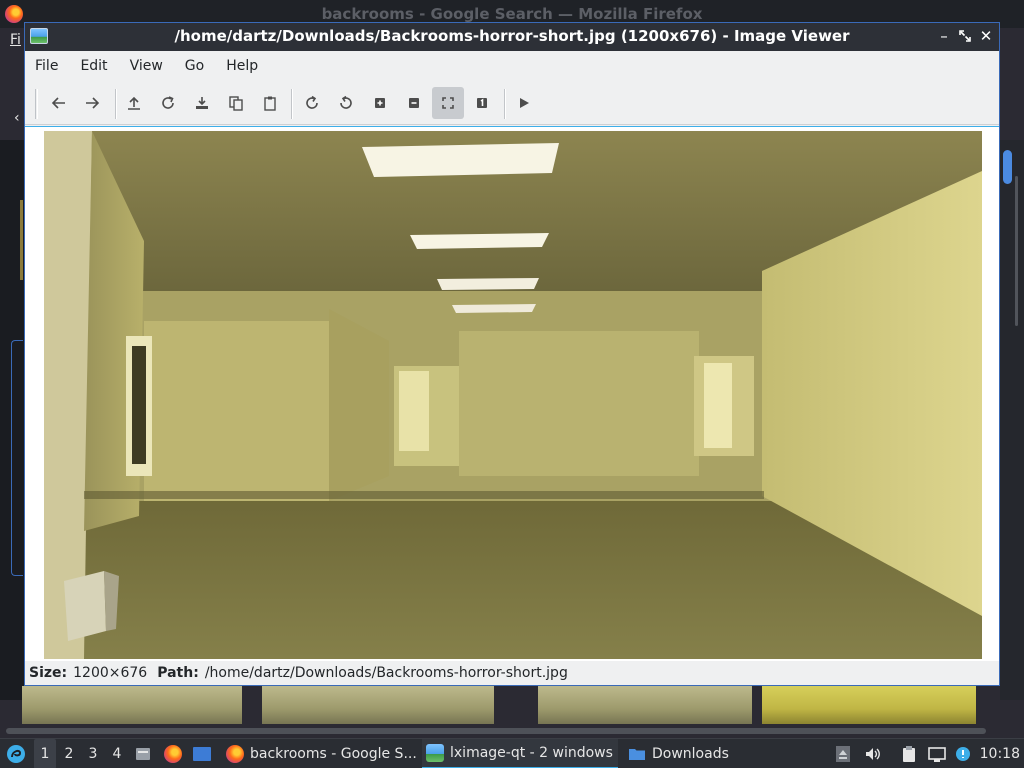 This screenshot has height=768, width=1024. I want to click on reload-button, so click(168, 103).